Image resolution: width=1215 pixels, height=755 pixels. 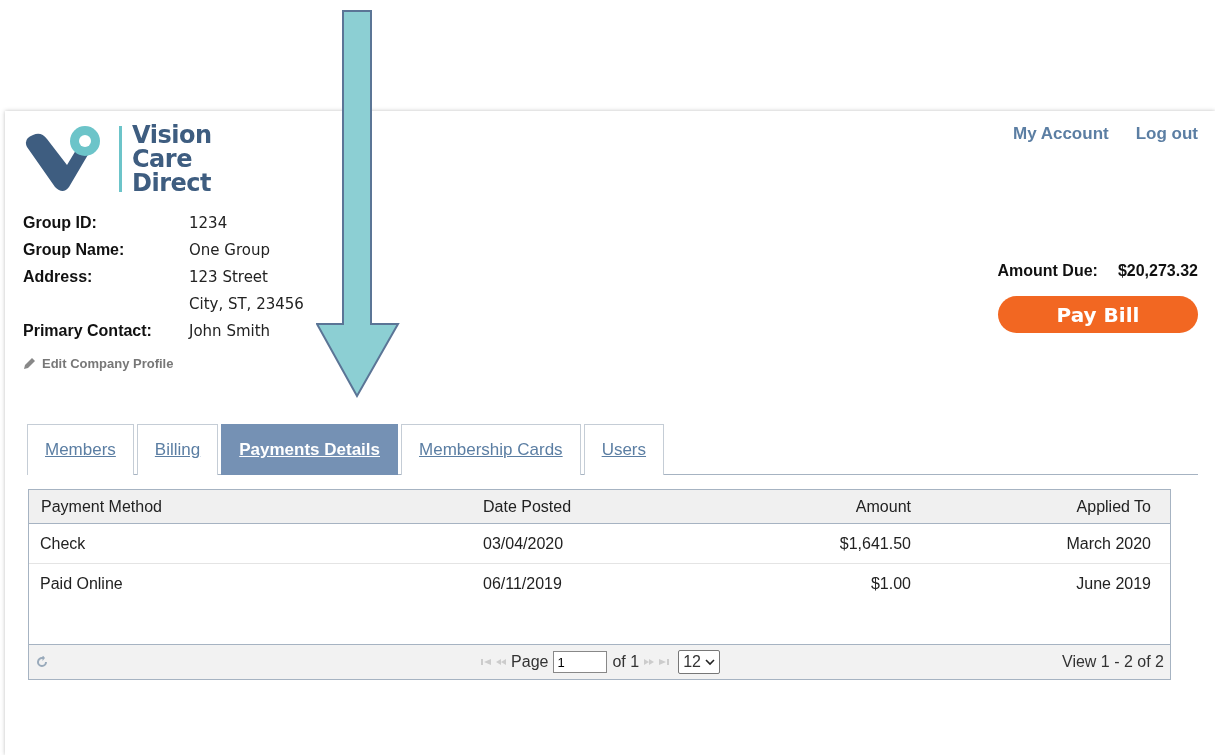 What do you see at coordinates (883, 506) in the screenshot?
I see `column-header: Amount` at bounding box center [883, 506].